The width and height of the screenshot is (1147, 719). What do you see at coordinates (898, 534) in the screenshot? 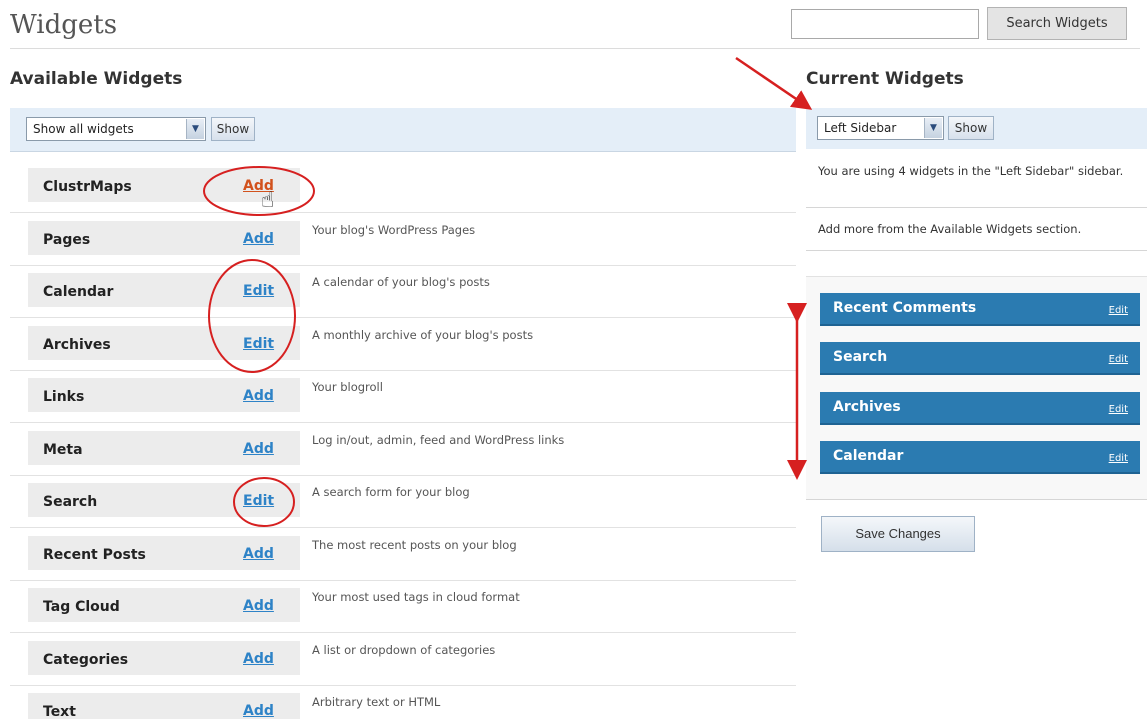
I see `save-changes-button: Save Changes` at bounding box center [898, 534].